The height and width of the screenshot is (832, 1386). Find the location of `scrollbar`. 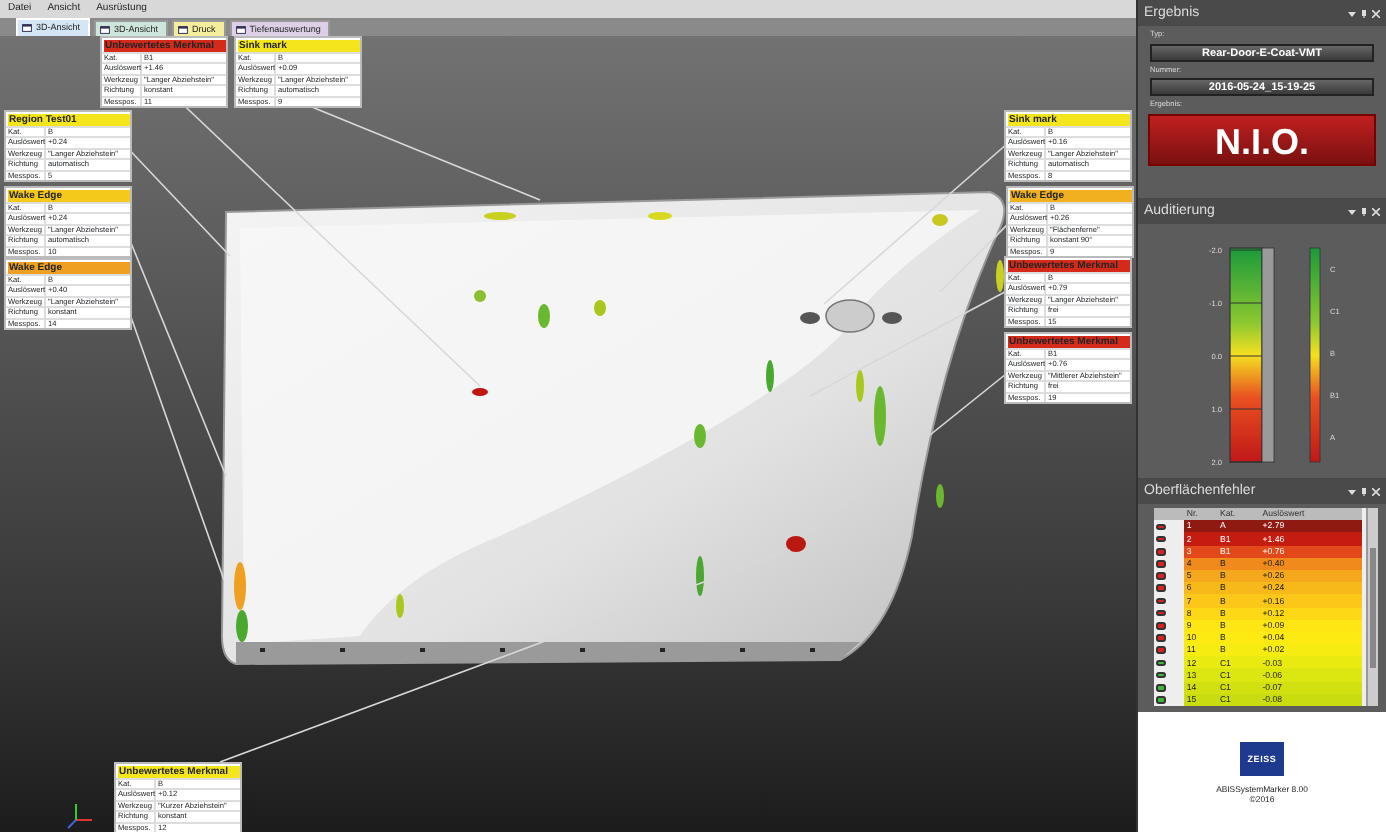

scrollbar is located at coordinates (1372, 607).